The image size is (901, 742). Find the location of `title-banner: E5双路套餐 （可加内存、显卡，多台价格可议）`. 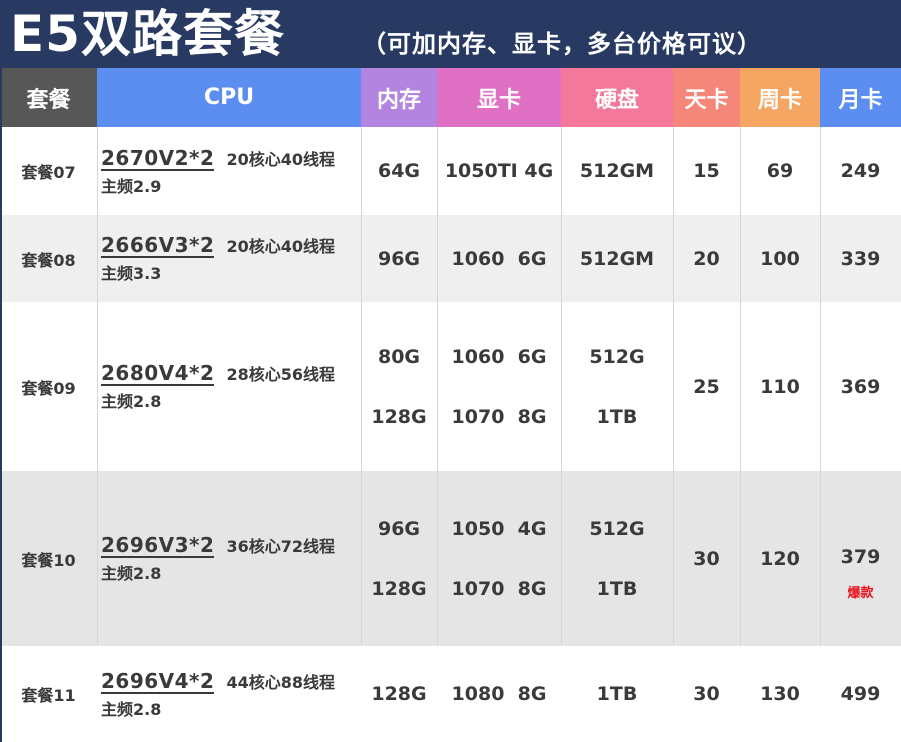

title-banner: E5双路套餐 （可加内存、显卡，多台价格可议） is located at coordinates (450, 34).